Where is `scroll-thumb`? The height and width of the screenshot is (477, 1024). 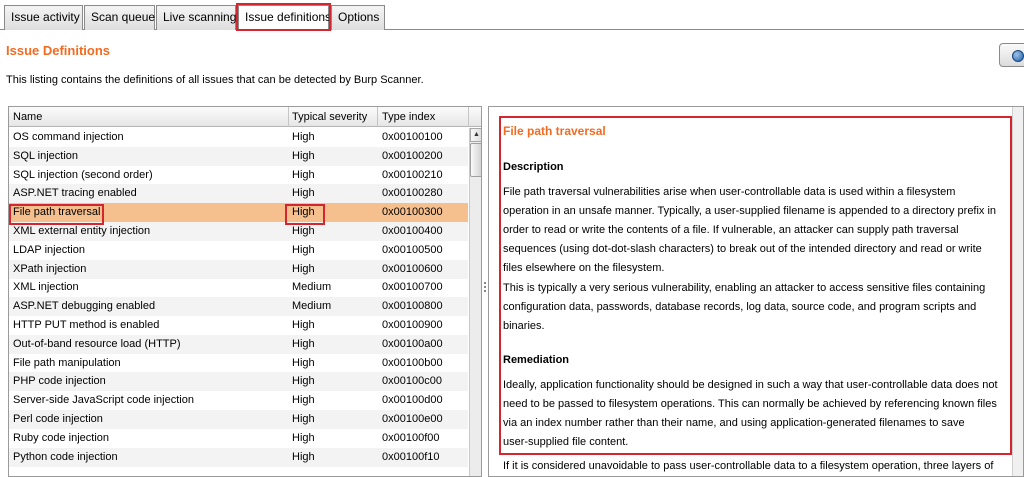 scroll-thumb is located at coordinates (475, 160).